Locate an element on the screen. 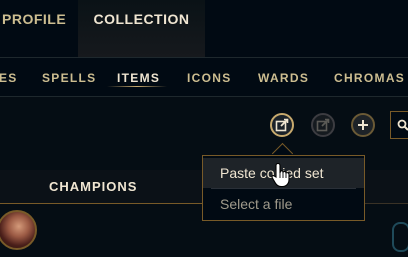  search-input is located at coordinates (399, 125).